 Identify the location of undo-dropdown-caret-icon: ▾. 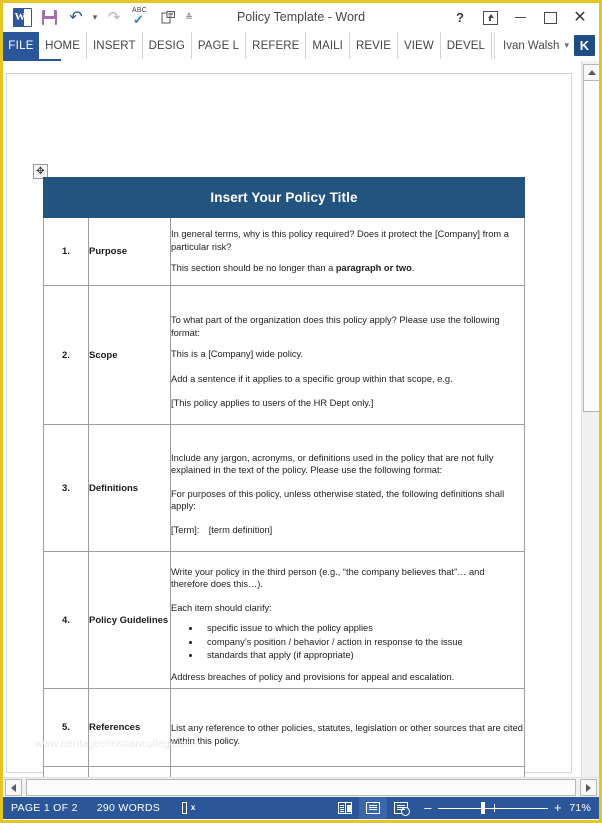
(95, 18).